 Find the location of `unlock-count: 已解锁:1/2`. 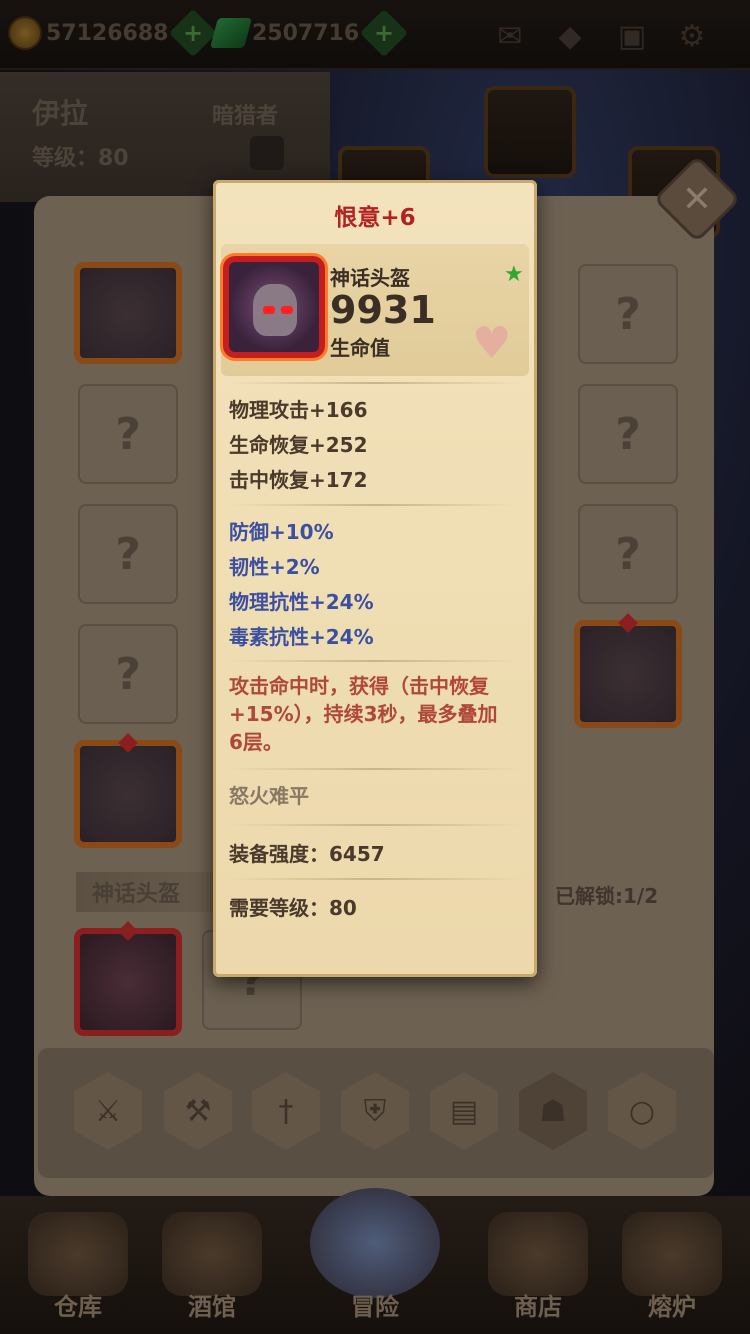

unlock-count: 已解锁:1/2 is located at coordinates (607, 896).